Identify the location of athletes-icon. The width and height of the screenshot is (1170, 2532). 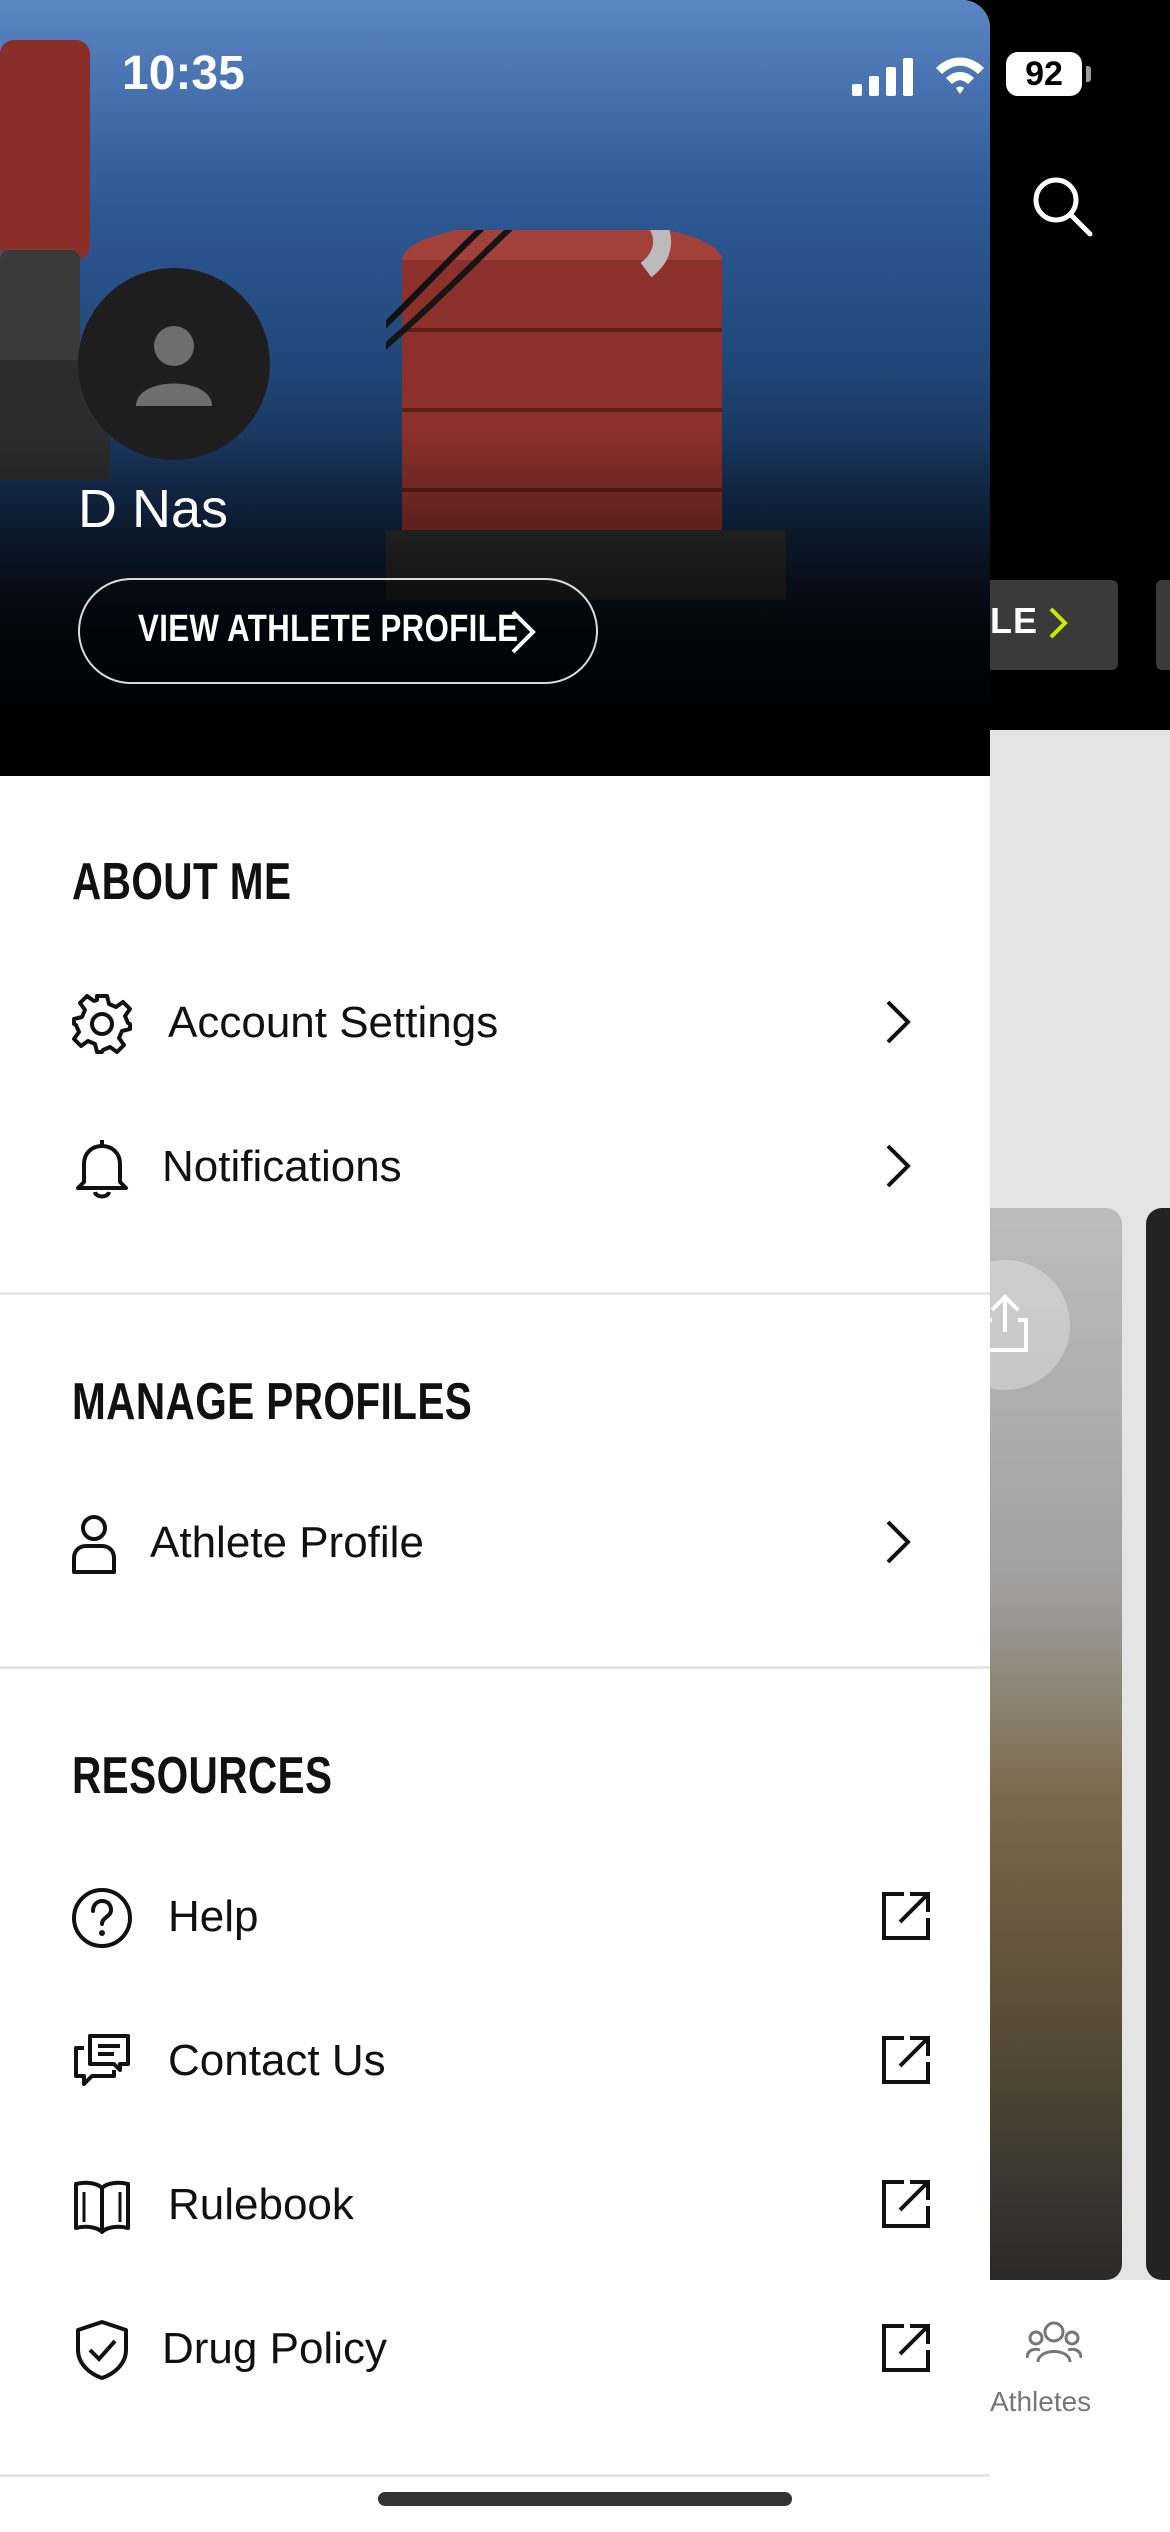
(1054, 2345).